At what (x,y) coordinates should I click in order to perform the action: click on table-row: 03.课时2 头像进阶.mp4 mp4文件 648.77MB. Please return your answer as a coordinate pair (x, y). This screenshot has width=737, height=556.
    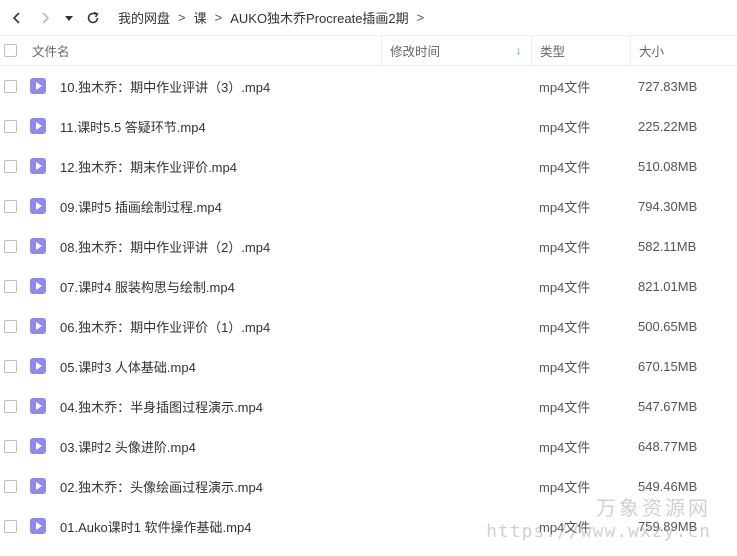
    Looking at the image, I should click on (368, 446).